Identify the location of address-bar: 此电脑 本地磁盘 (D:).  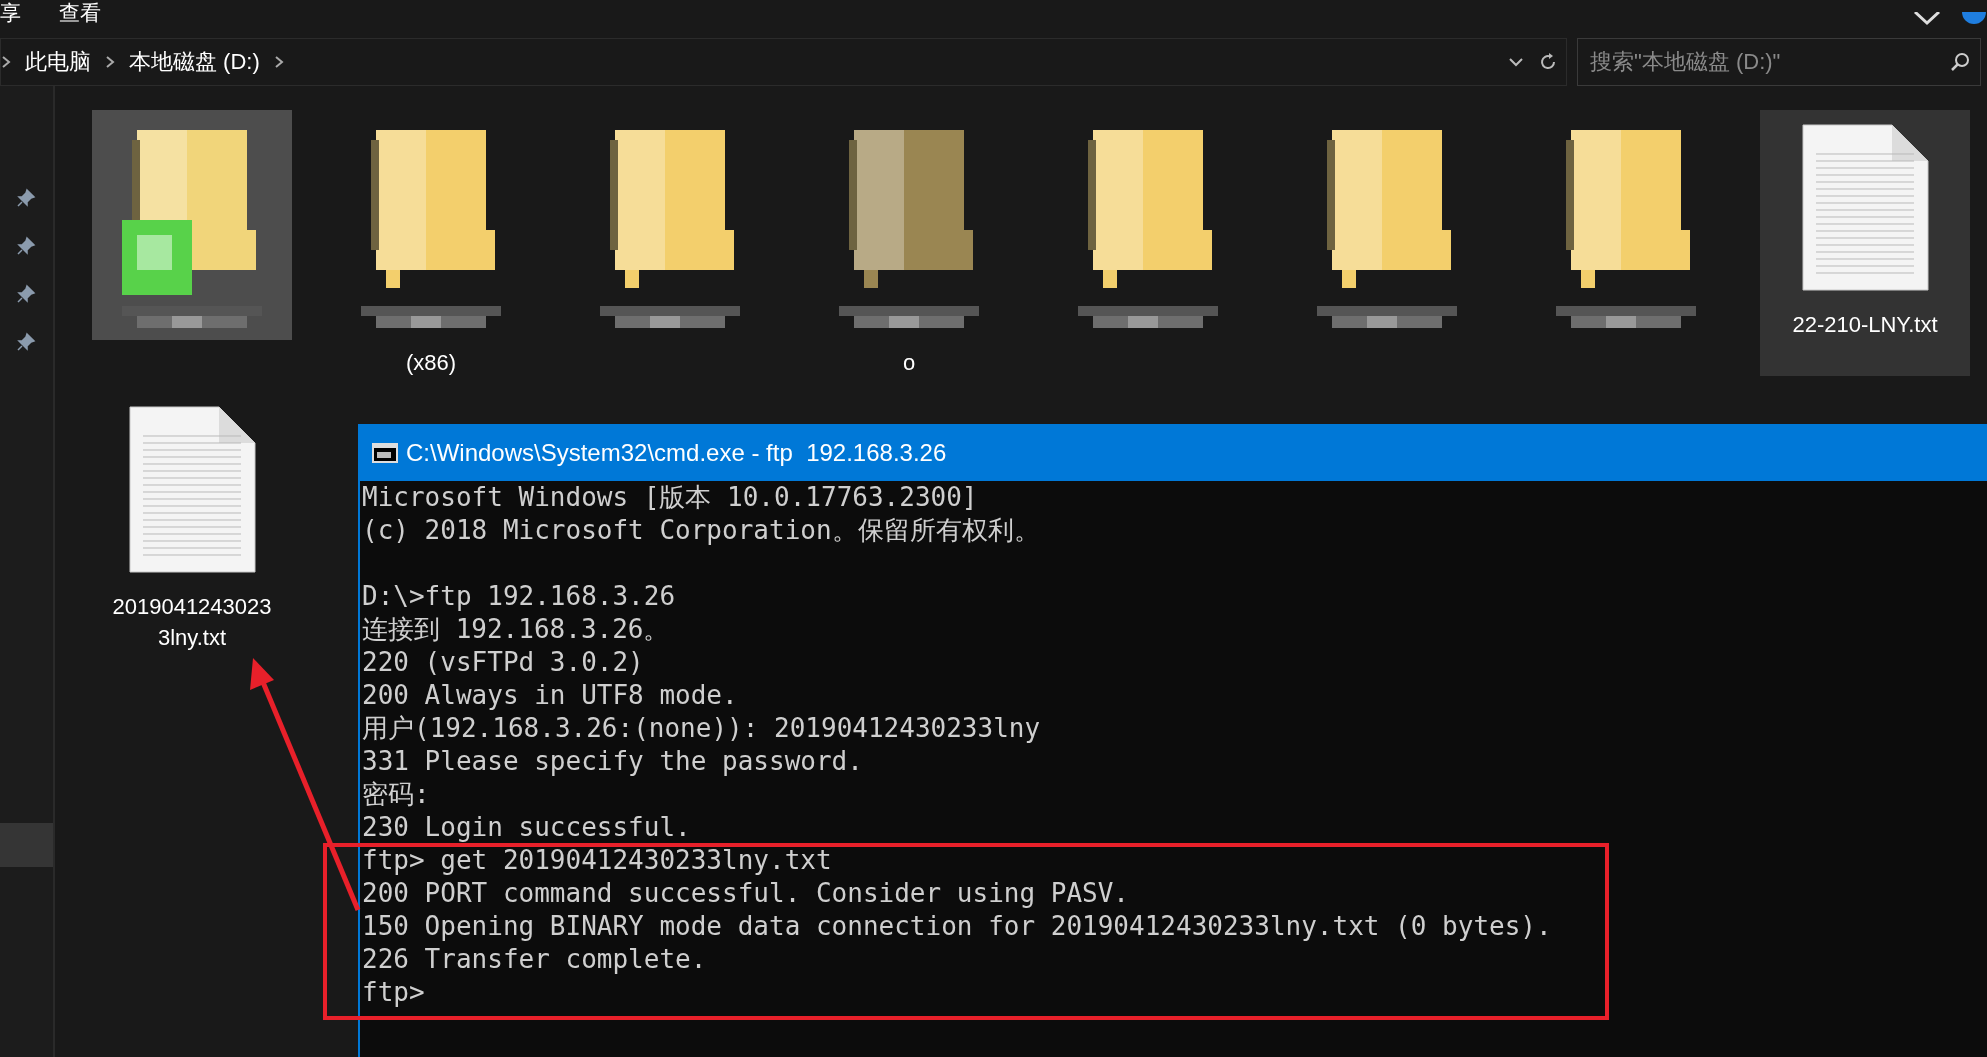
(783, 62).